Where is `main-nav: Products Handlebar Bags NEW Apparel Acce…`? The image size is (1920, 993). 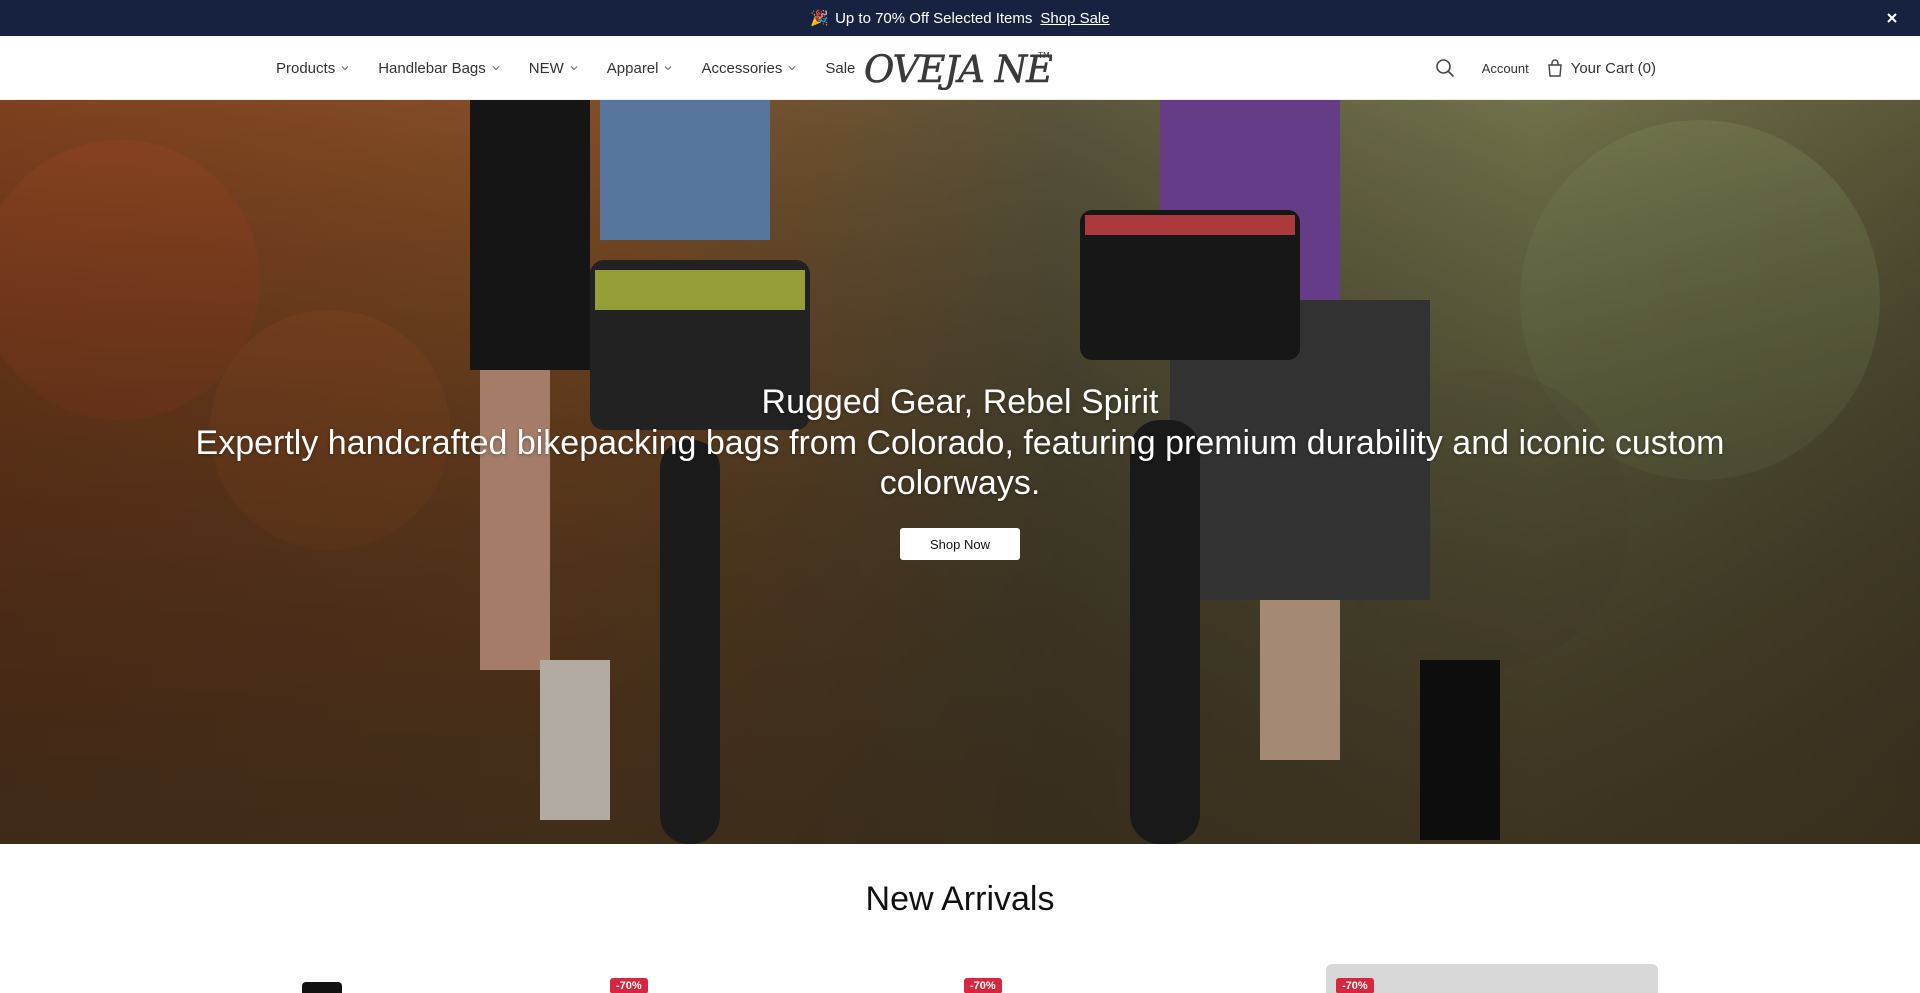 main-nav: Products Handlebar Bags NEW Apparel Acce… is located at coordinates (580, 68).